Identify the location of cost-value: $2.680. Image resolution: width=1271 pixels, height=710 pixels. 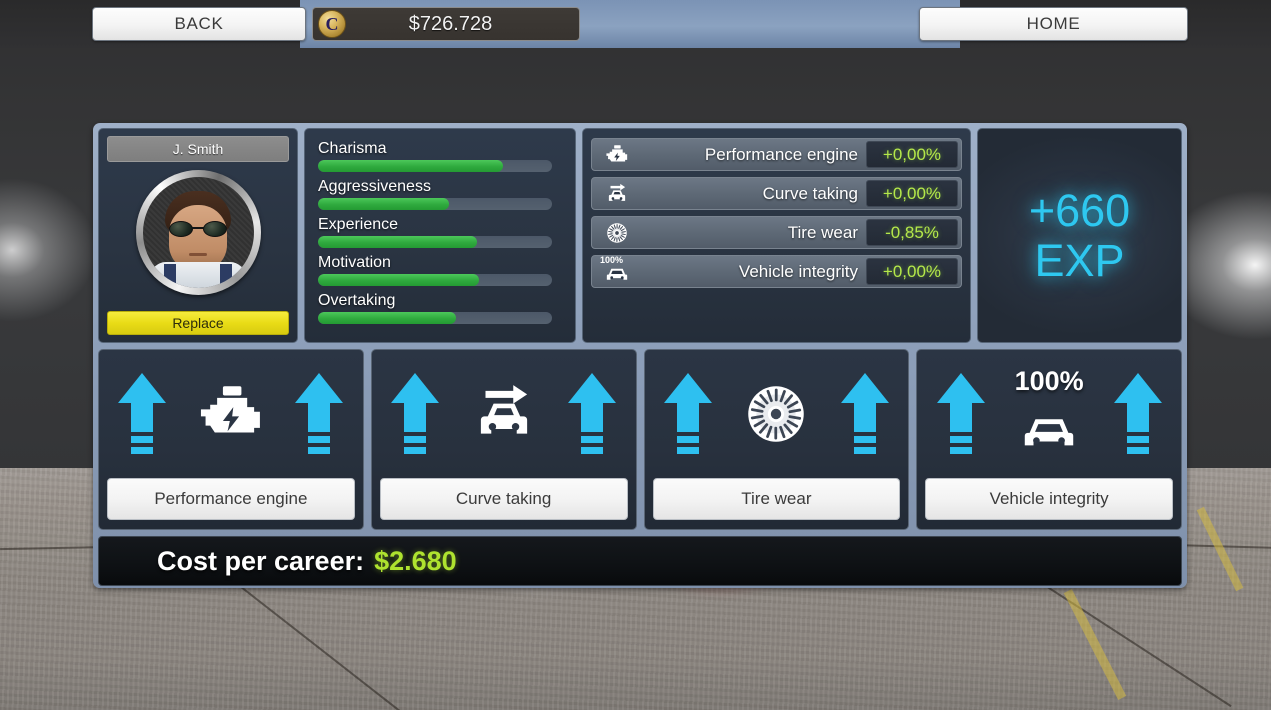
(415, 560).